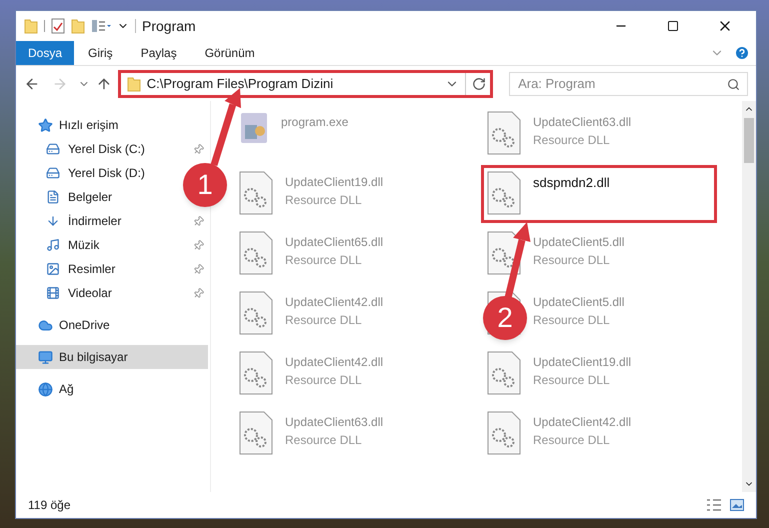  I want to click on ribbon-tab: Görünüm, so click(229, 53).